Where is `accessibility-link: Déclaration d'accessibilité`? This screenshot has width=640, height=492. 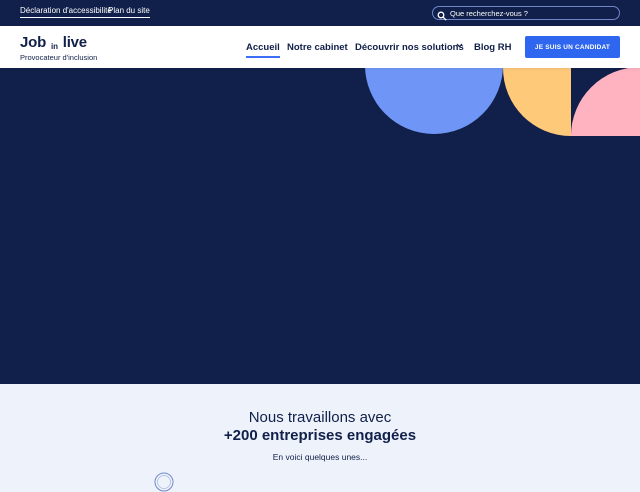 accessibility-link: Déclaration d'accessibilité is located at coordinates (66, 12).